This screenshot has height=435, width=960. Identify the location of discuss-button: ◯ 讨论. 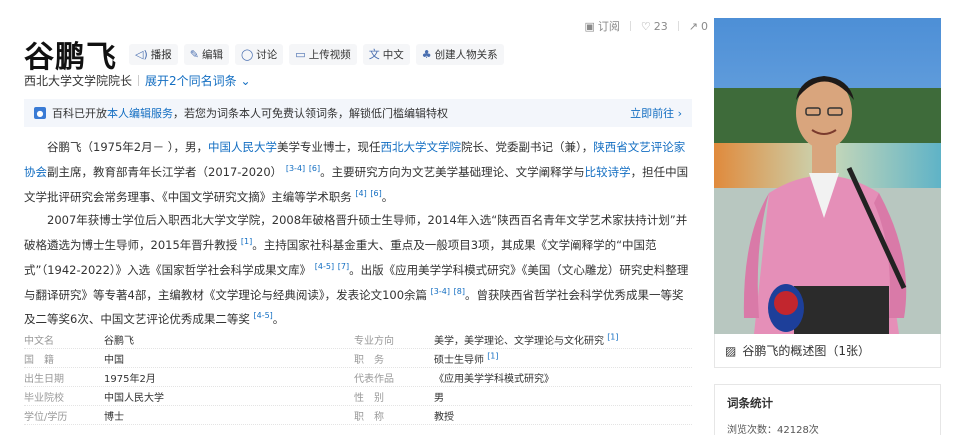
(259, 54).